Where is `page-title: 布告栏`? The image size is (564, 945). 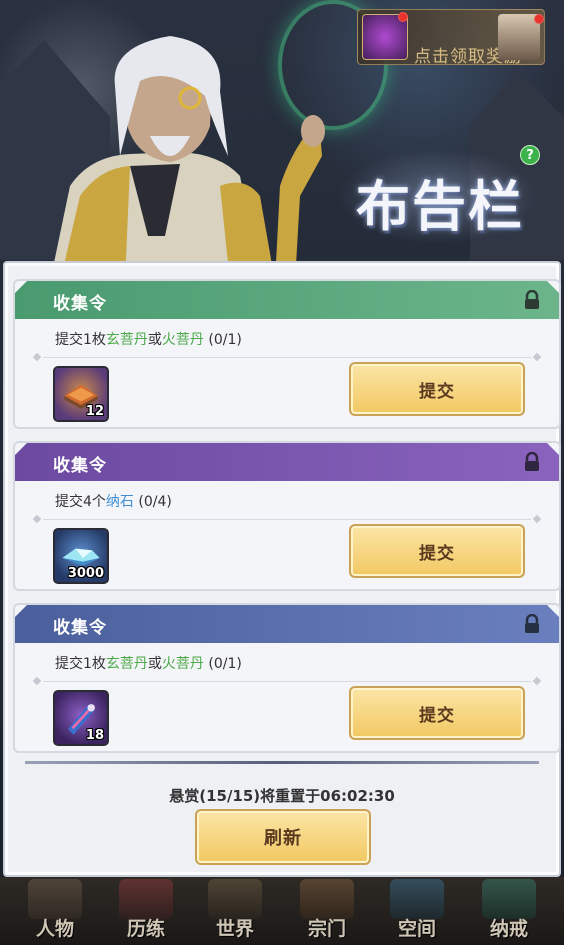 page-title: 布告栏 is located at coordinates (440, 206).